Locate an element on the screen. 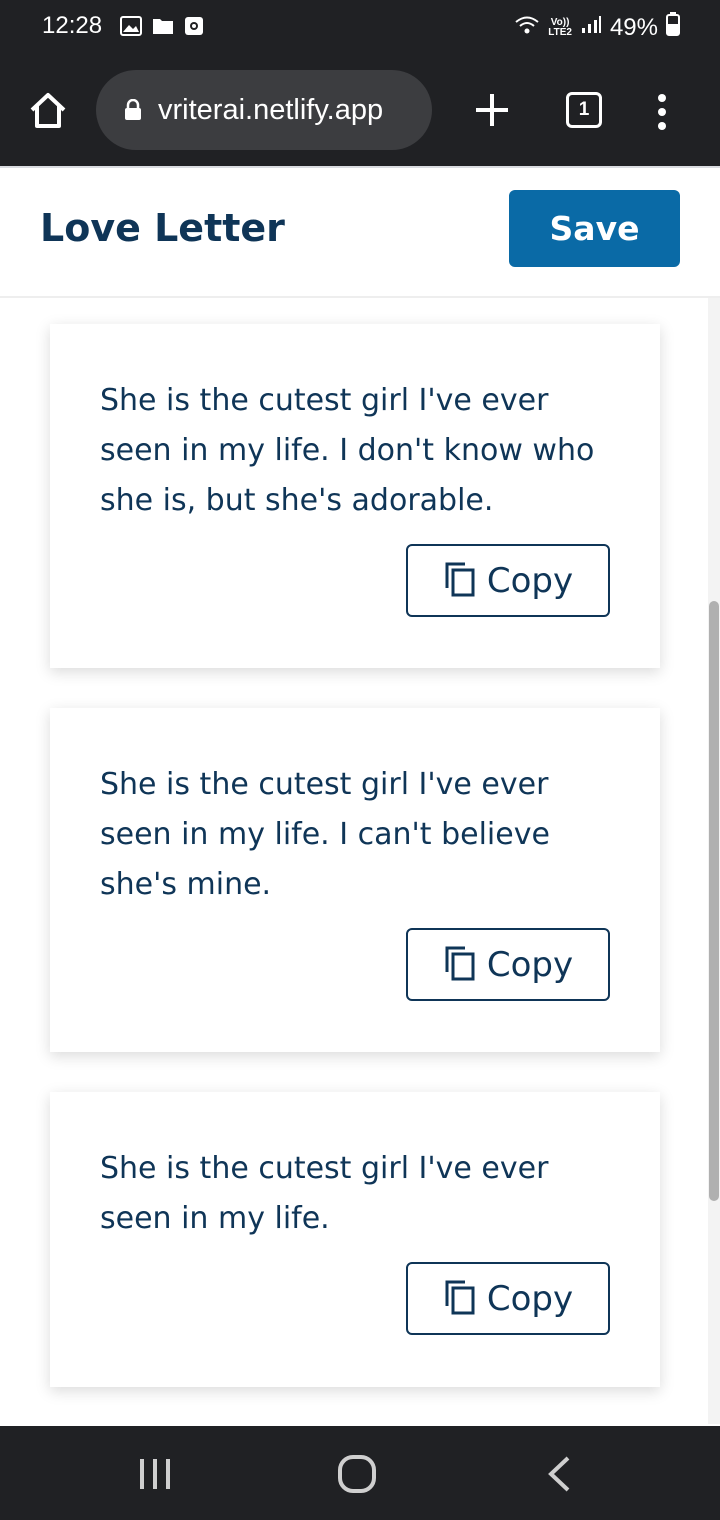 The image size is (720, 1520). url-text: vriterai.netlify.app is located at coordinates (271, 109).